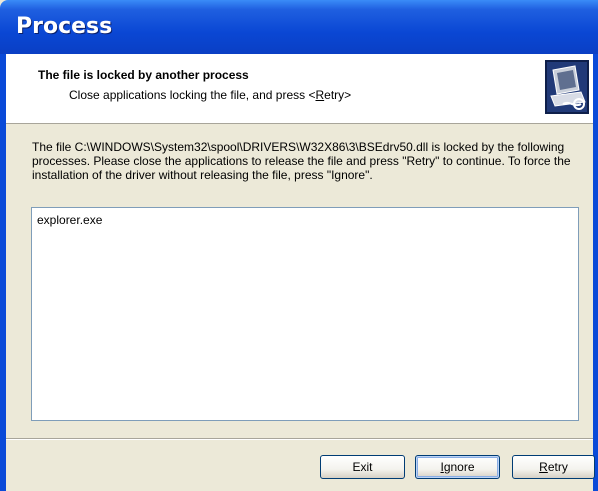  I want to click on computer-setup-icon, so click(567, 87).